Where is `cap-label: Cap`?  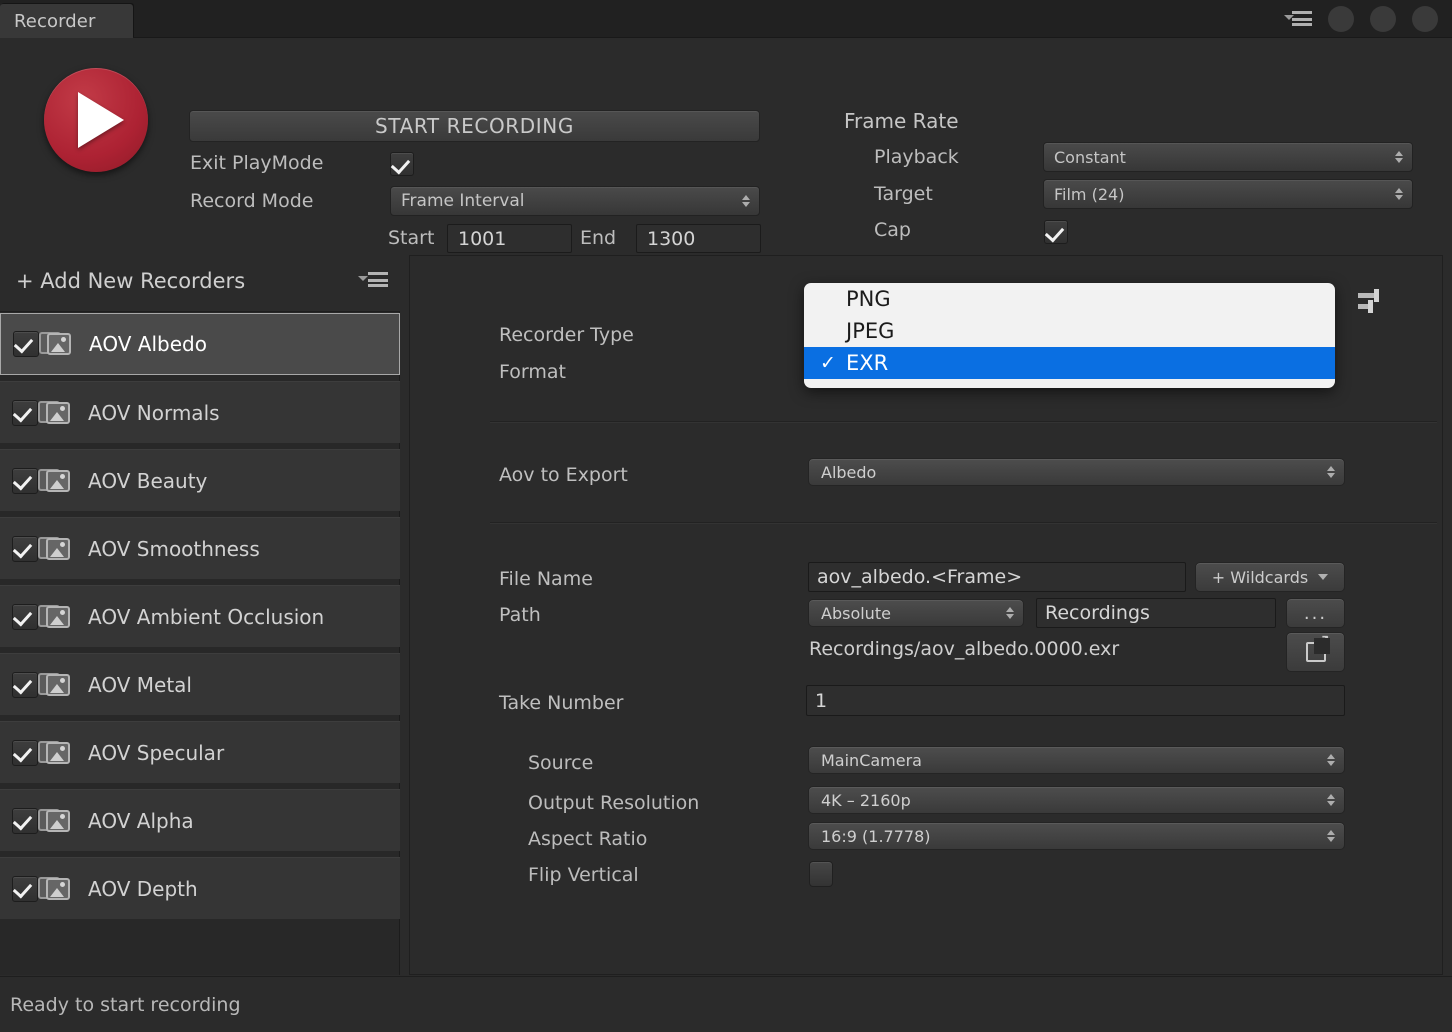 cap-label: Cap is located at coordinates (892, 230).